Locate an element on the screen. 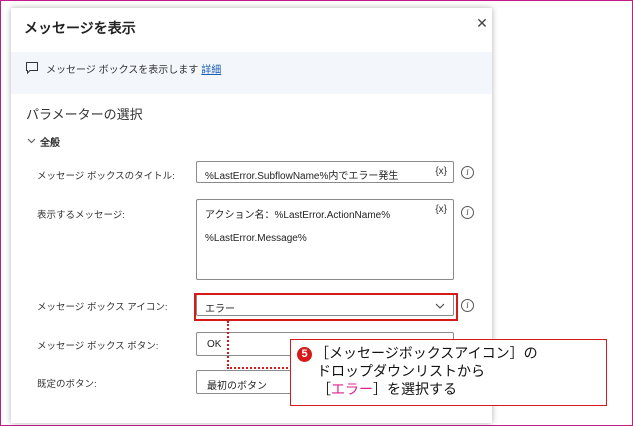 The image size is (633, 426). title-label: メッセージ ボックスのタイトル: is located at coordinates (106, 176).